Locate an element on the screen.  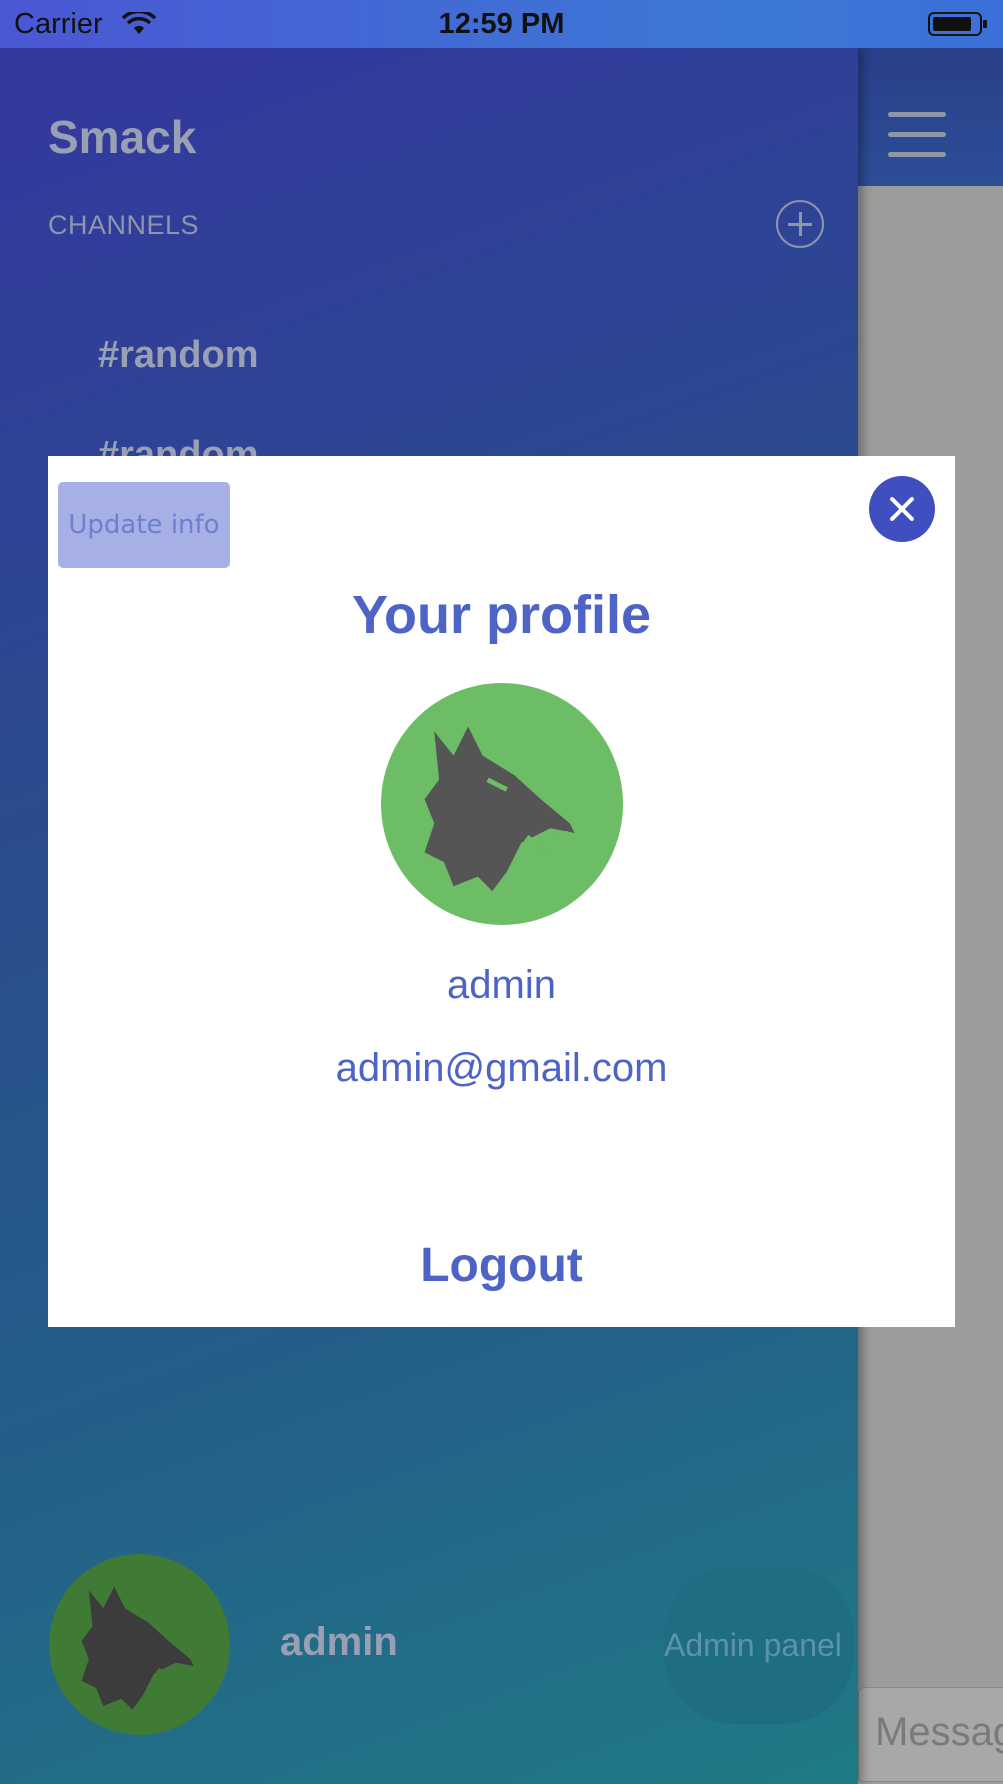
profile-avatar is located at coordinates (502, 804).